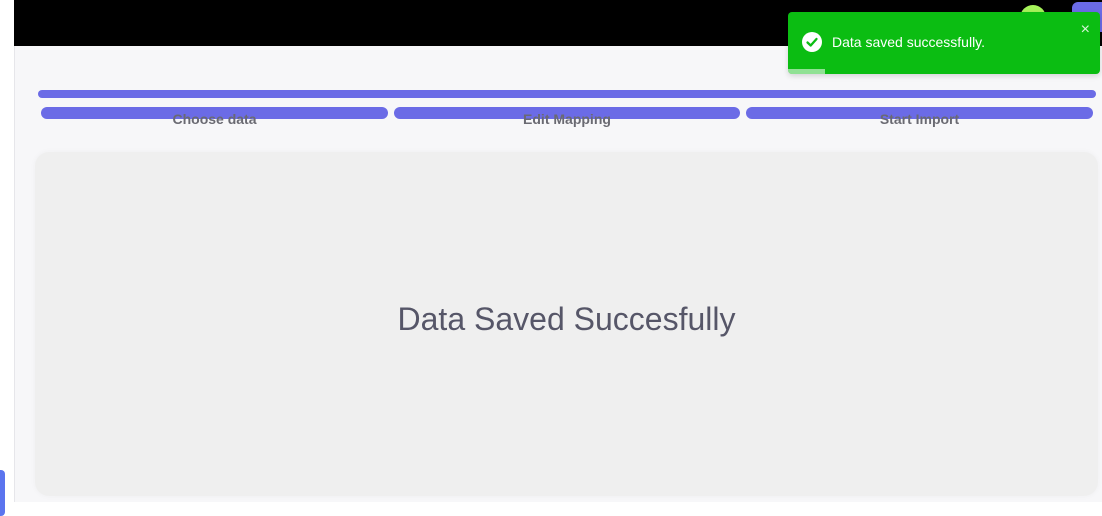 The width and height of the screenshot is (1102, 516). I want to click on toast-message: Data saved successfully., so click(909, 42).